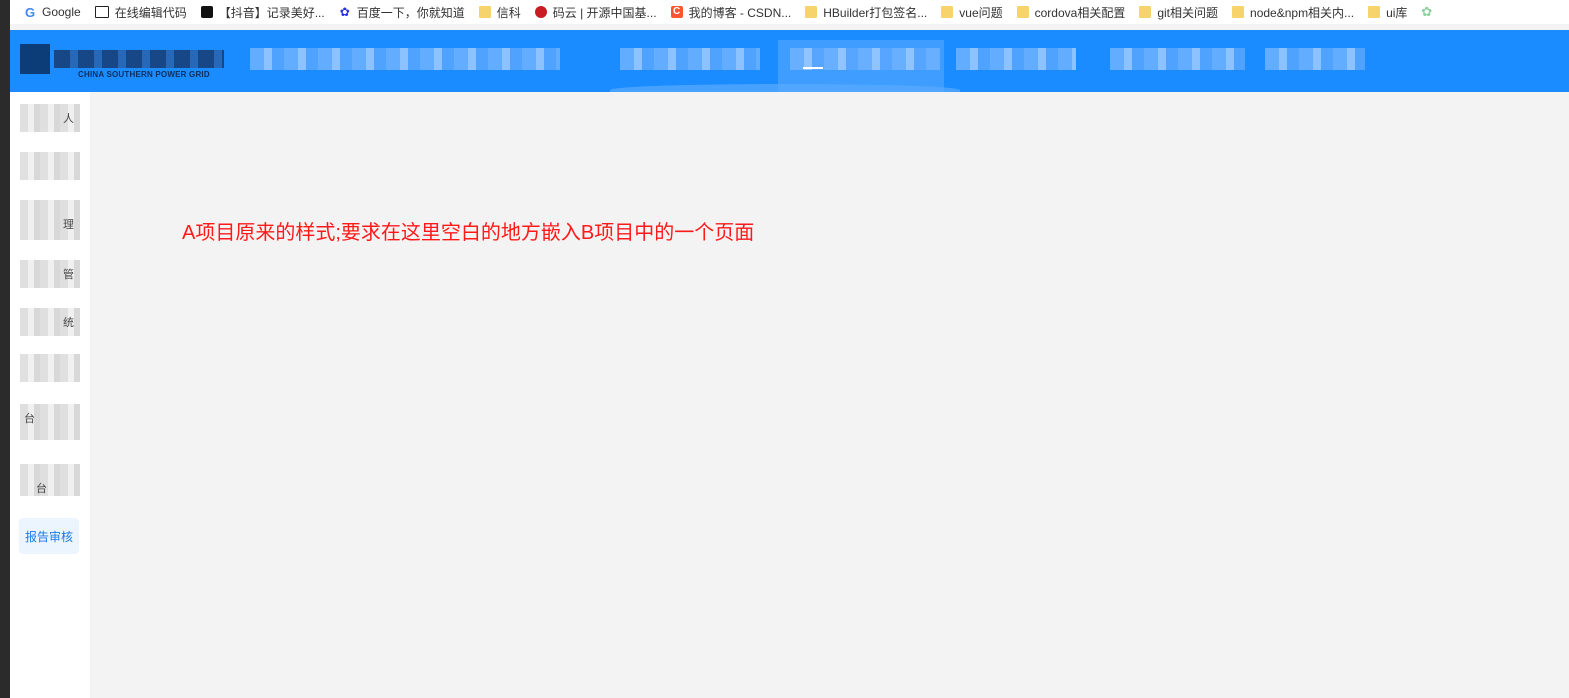  What do you see at coordinates (5, 349) in the screenshot?
I see `window-edge` at bounding box center [5, 349].